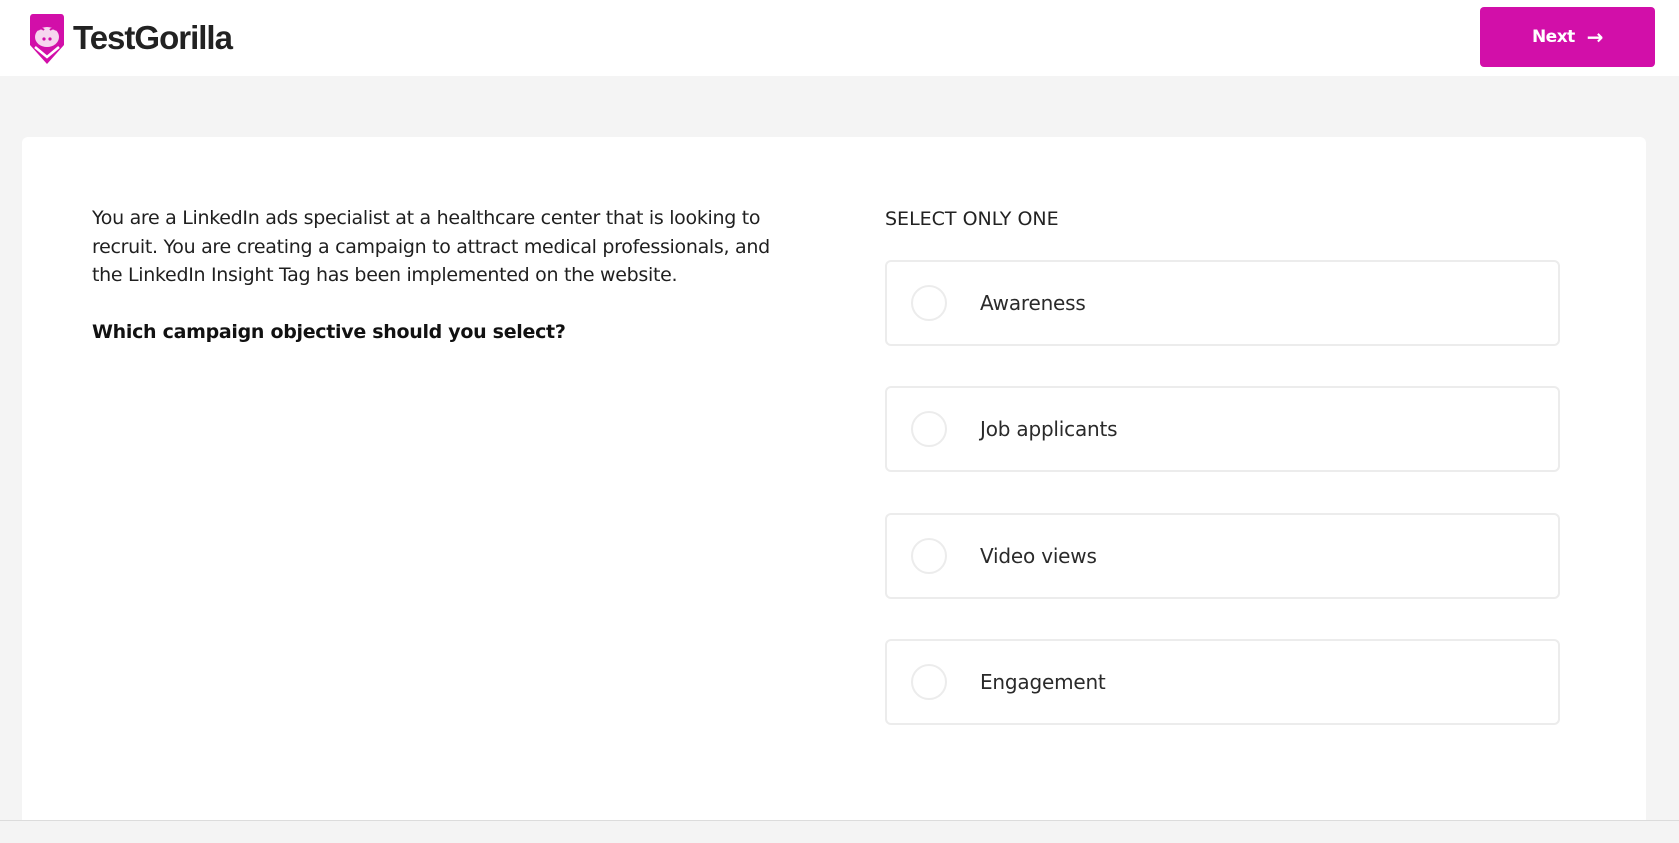 The width and height of the screenshot is (1679, 843). I want to click on arrow-right-icon: →, so click(1595, 37).